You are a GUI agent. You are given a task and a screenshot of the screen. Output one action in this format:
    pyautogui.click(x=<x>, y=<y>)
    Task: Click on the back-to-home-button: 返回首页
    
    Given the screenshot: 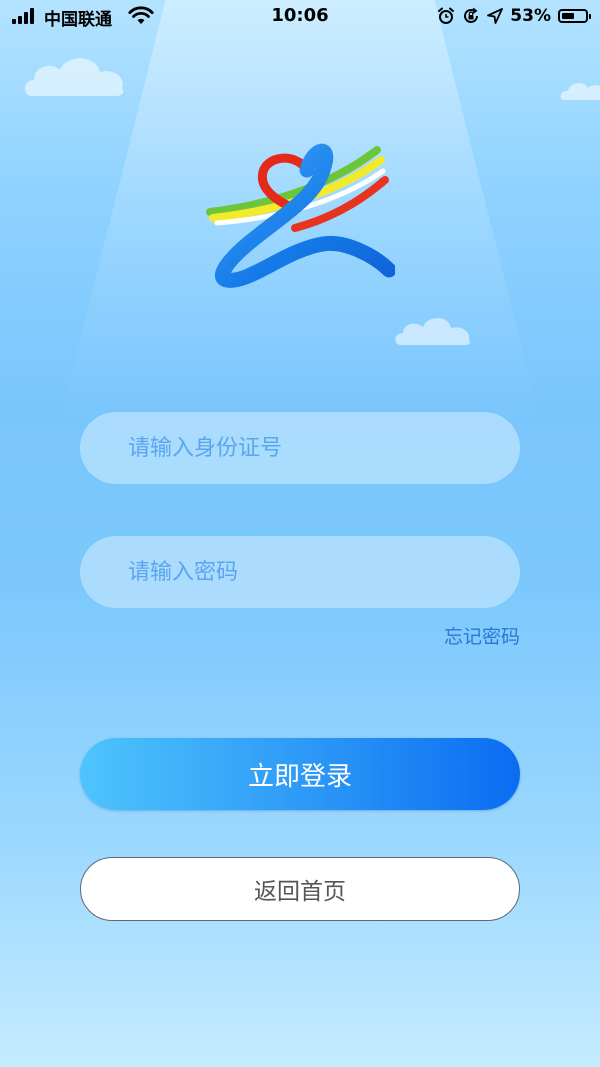 What is the action you would take?
    pyautogui.click(x=300, y=889)
    